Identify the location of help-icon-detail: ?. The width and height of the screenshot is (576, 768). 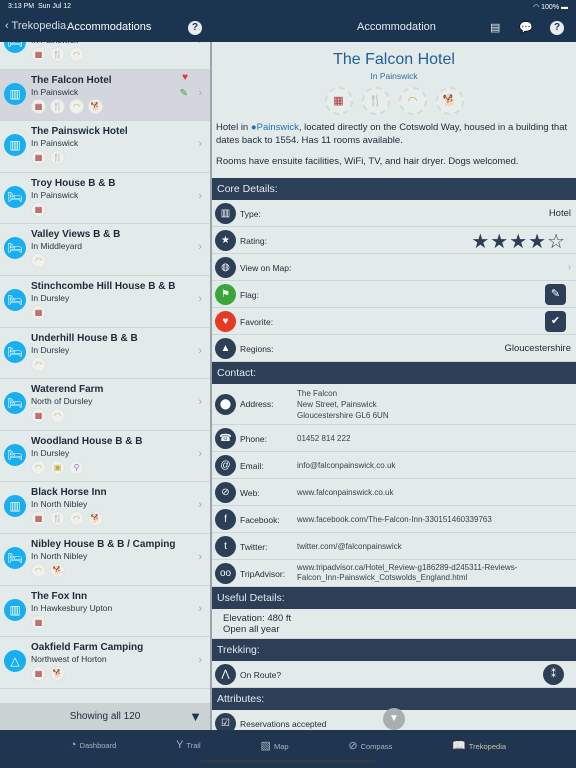
(557, 28).